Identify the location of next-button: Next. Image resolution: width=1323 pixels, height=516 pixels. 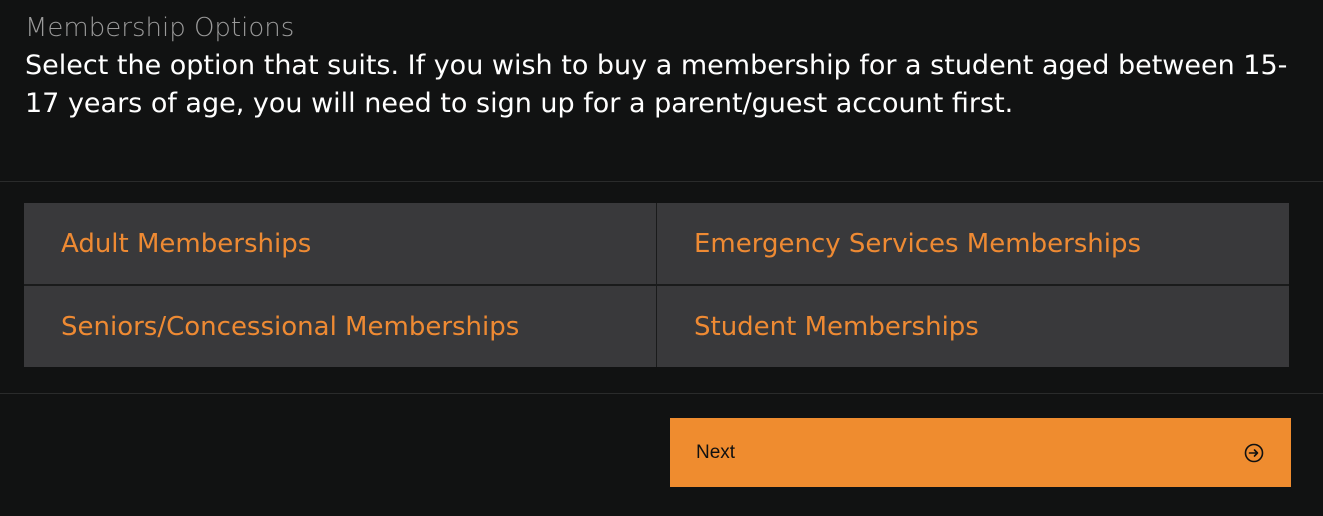
(980, 452).